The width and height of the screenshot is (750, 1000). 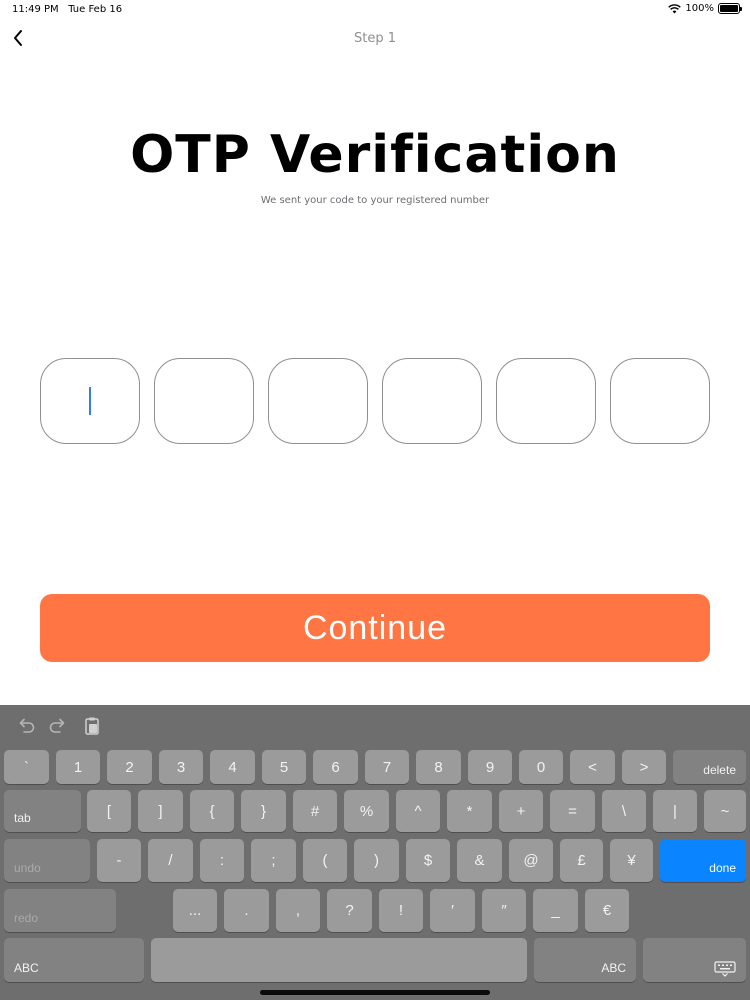 What do you see at coordinates (401, 910) in the screenshot?
I see `key: !` at bounding box center [401, 910].